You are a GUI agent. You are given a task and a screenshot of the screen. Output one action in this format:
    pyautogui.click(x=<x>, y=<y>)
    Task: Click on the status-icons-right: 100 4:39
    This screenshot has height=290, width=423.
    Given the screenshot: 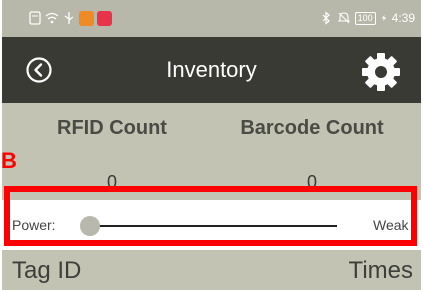 What is the action you would take?
    pyautogui.click(x=367, y=18)
    